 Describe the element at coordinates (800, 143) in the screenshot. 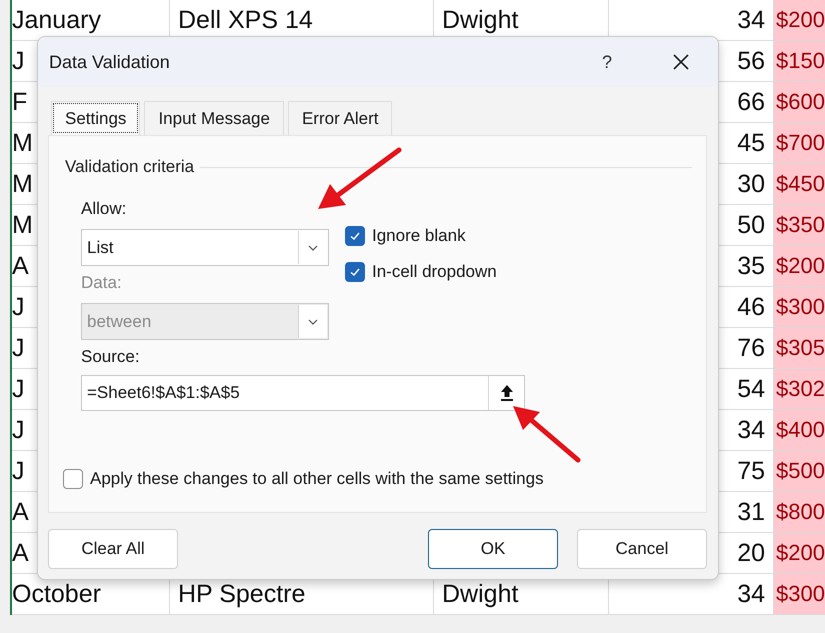

I see `table-cell: $700` at that location.